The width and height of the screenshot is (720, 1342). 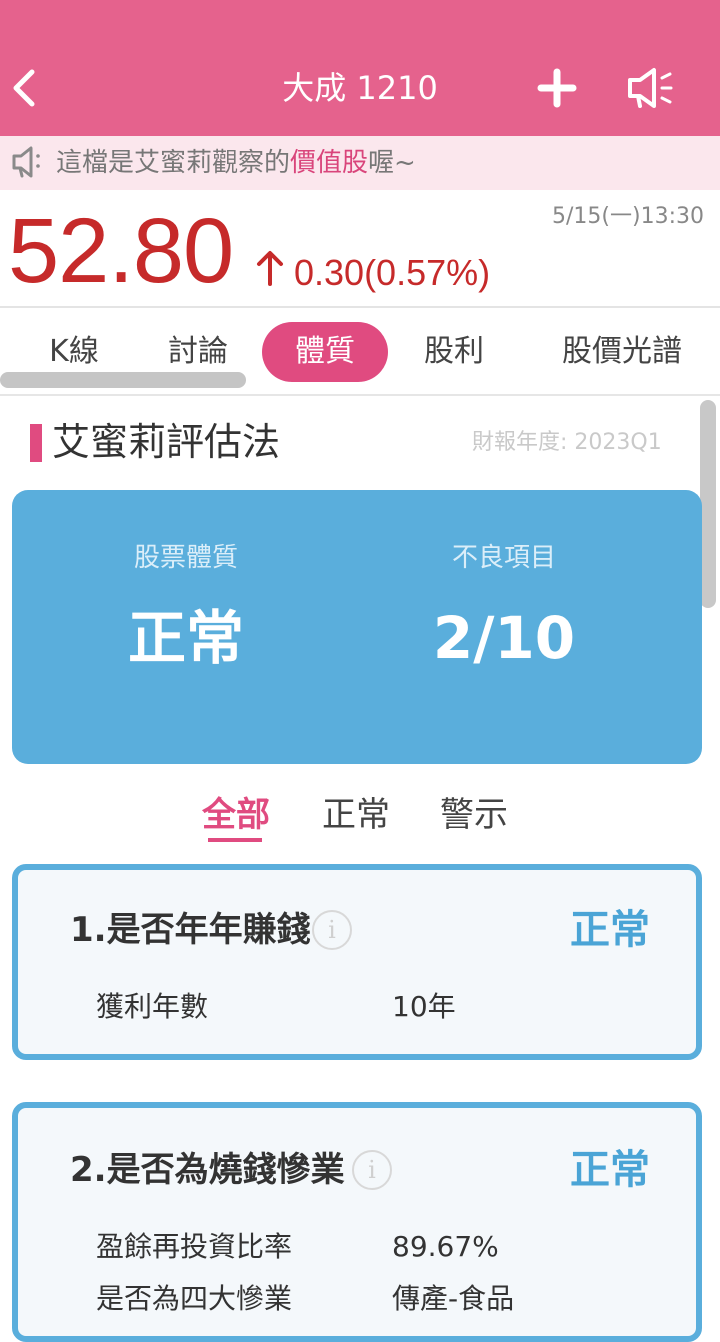 I want to click on tab-scrollbar, so click(x=123, y=380).